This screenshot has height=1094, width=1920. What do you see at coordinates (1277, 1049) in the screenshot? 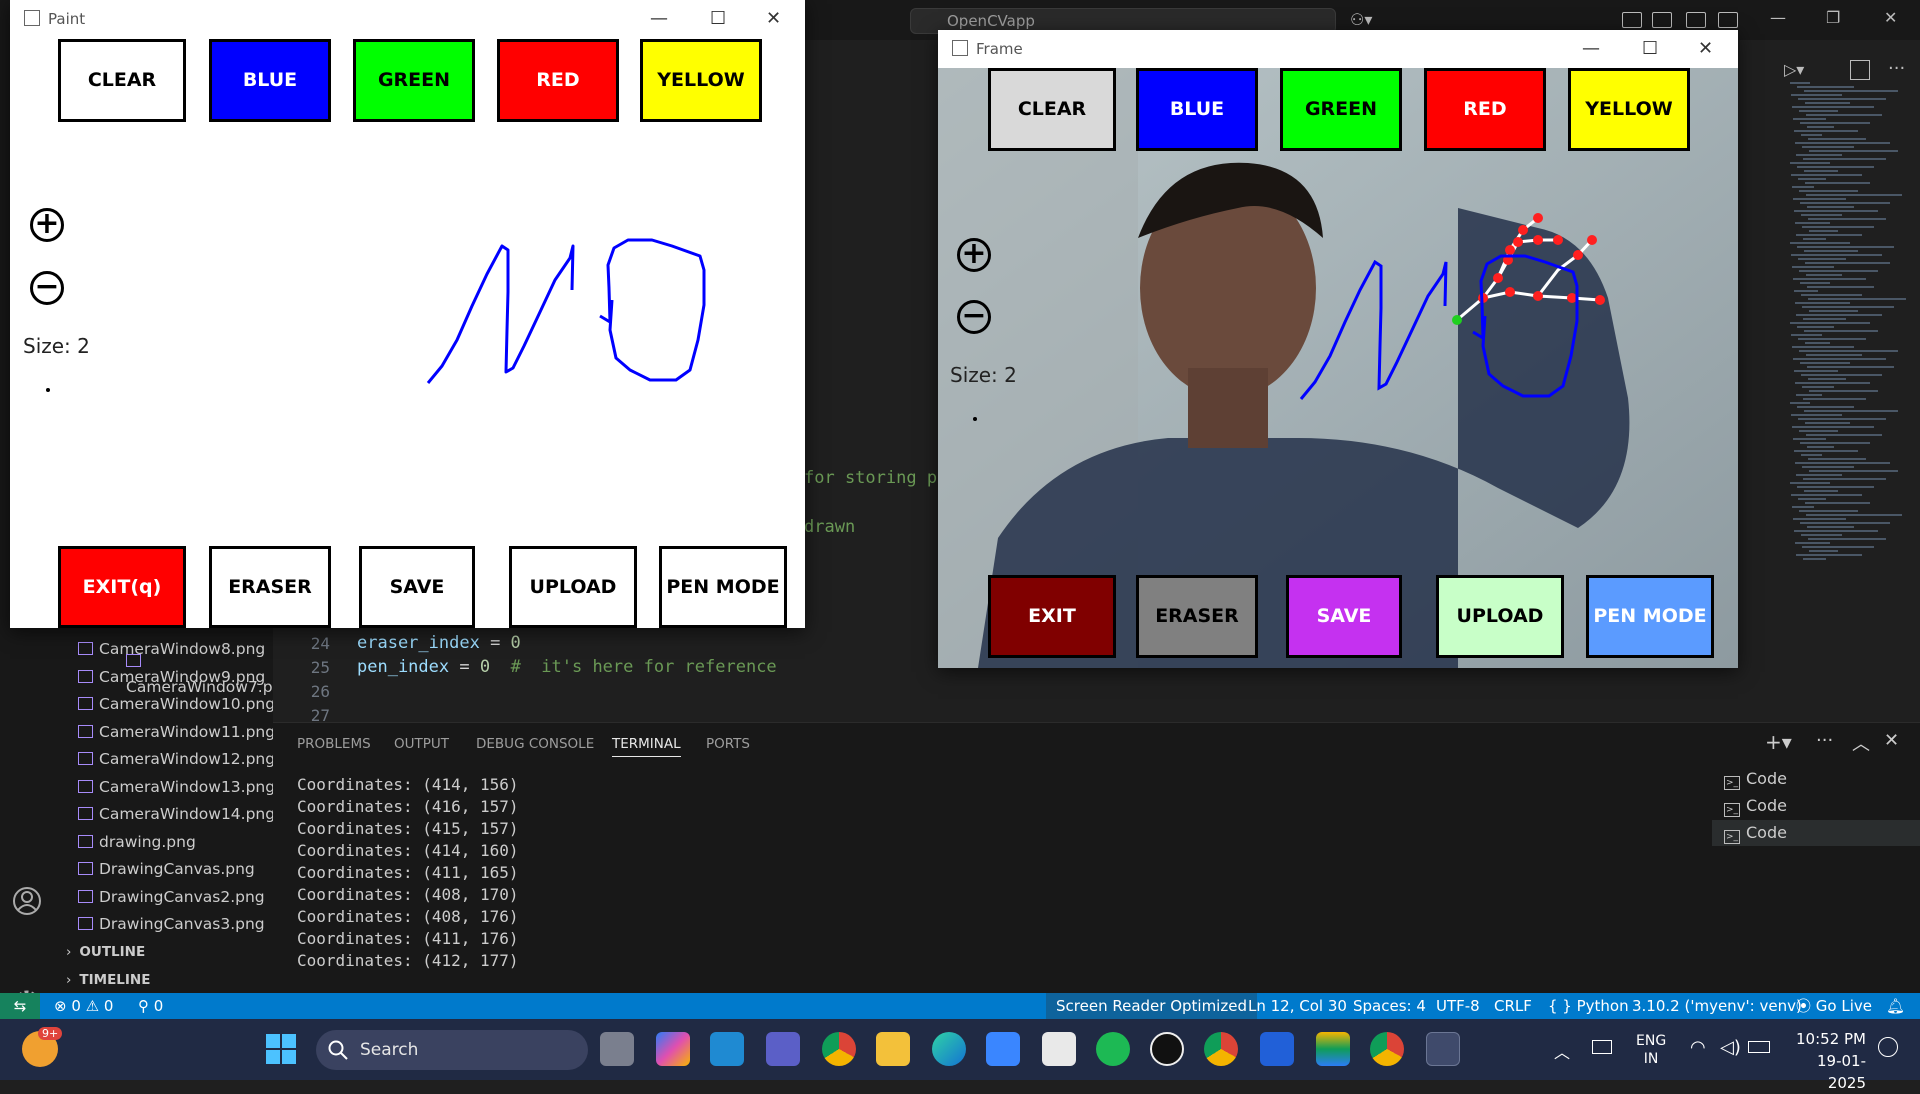
I see `app-icon` at bounding box center [1277, 1049].